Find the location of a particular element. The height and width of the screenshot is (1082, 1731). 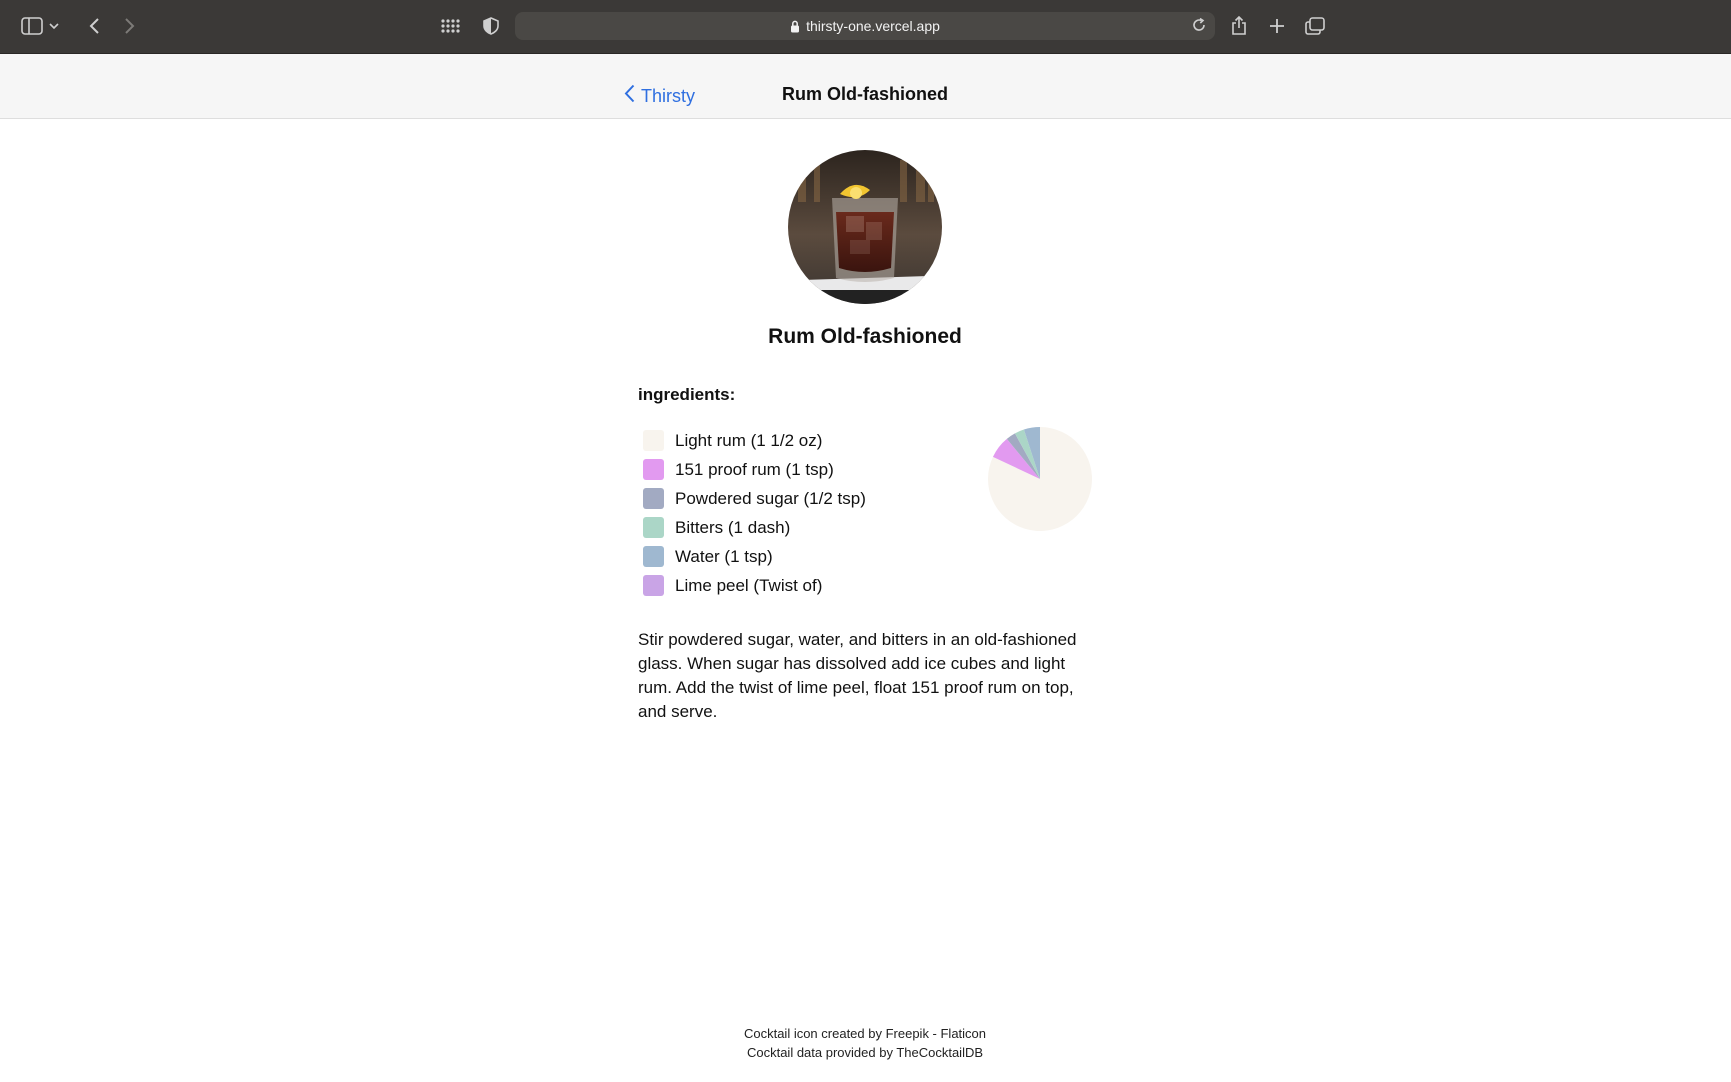

back-link: Thirsty is located at coordinates (659, 96).